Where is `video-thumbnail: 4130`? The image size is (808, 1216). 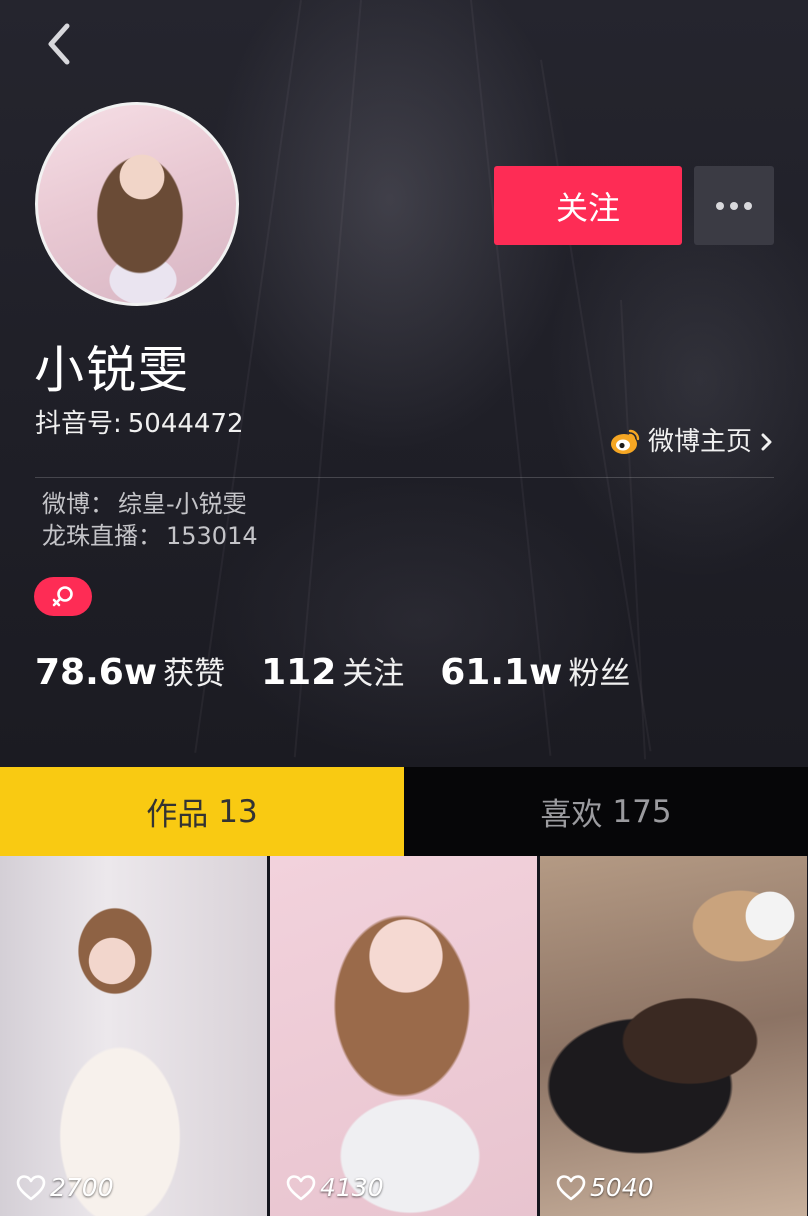 video-thumbnail: 4130 is located at coordinates (403, 1036).